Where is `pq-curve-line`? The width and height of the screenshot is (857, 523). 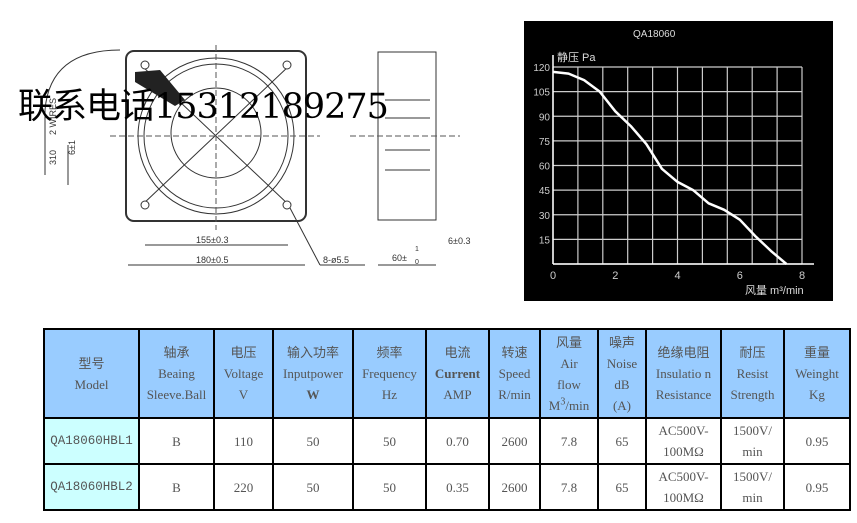
pq-curve-line is located at coordinates (670, 167).